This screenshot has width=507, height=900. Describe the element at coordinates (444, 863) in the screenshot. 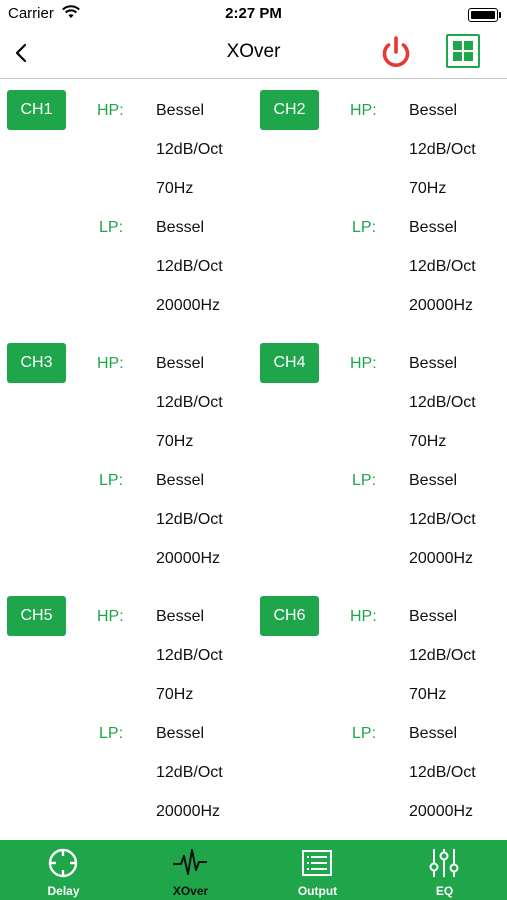

I see `sliders-icon` at that location.